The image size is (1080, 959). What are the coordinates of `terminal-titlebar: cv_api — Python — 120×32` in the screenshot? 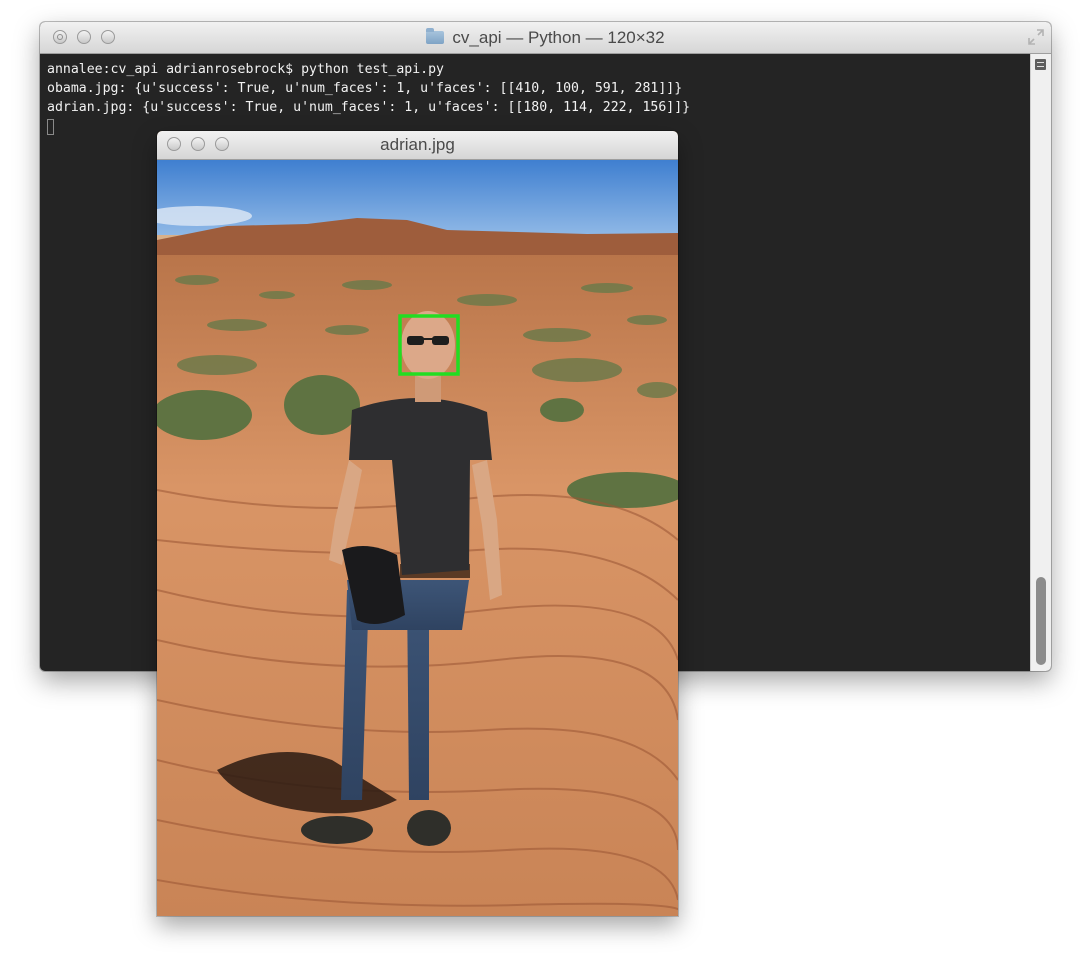 It's located at (545, 38).